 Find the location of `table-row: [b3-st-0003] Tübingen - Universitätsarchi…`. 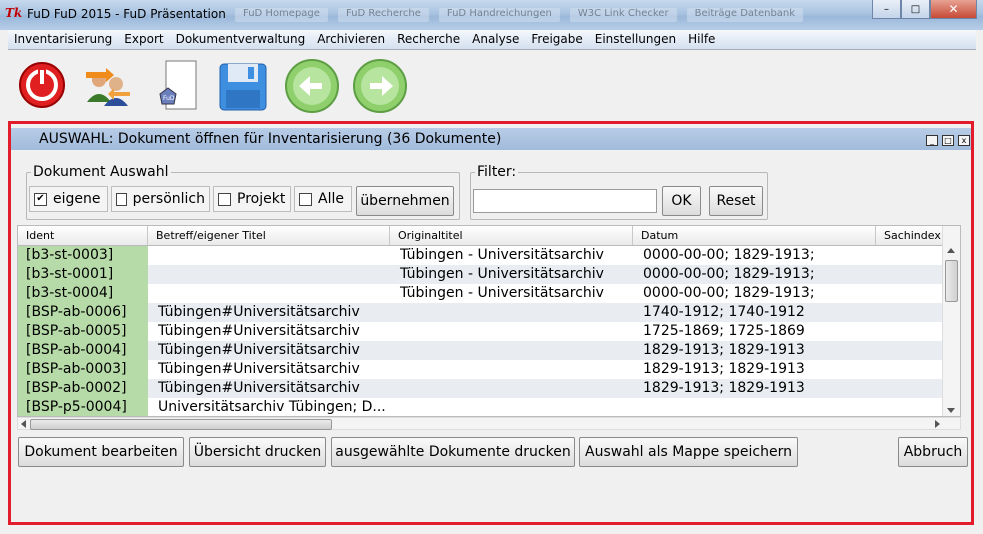

table-row: [b3-st-0003] Tübingen - Universitätsarchi… is located at coordinates (481, 255).